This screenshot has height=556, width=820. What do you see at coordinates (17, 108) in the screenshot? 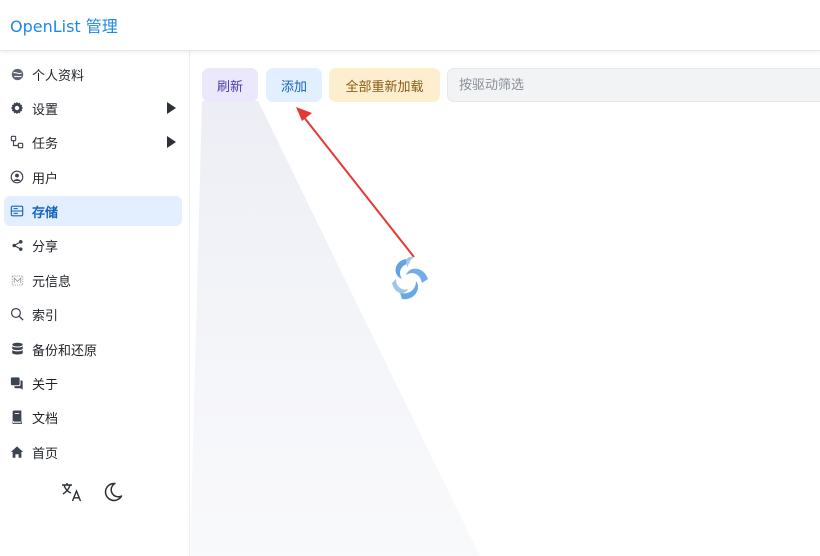
I see `gear-icon` at bounding box center [17, 108].